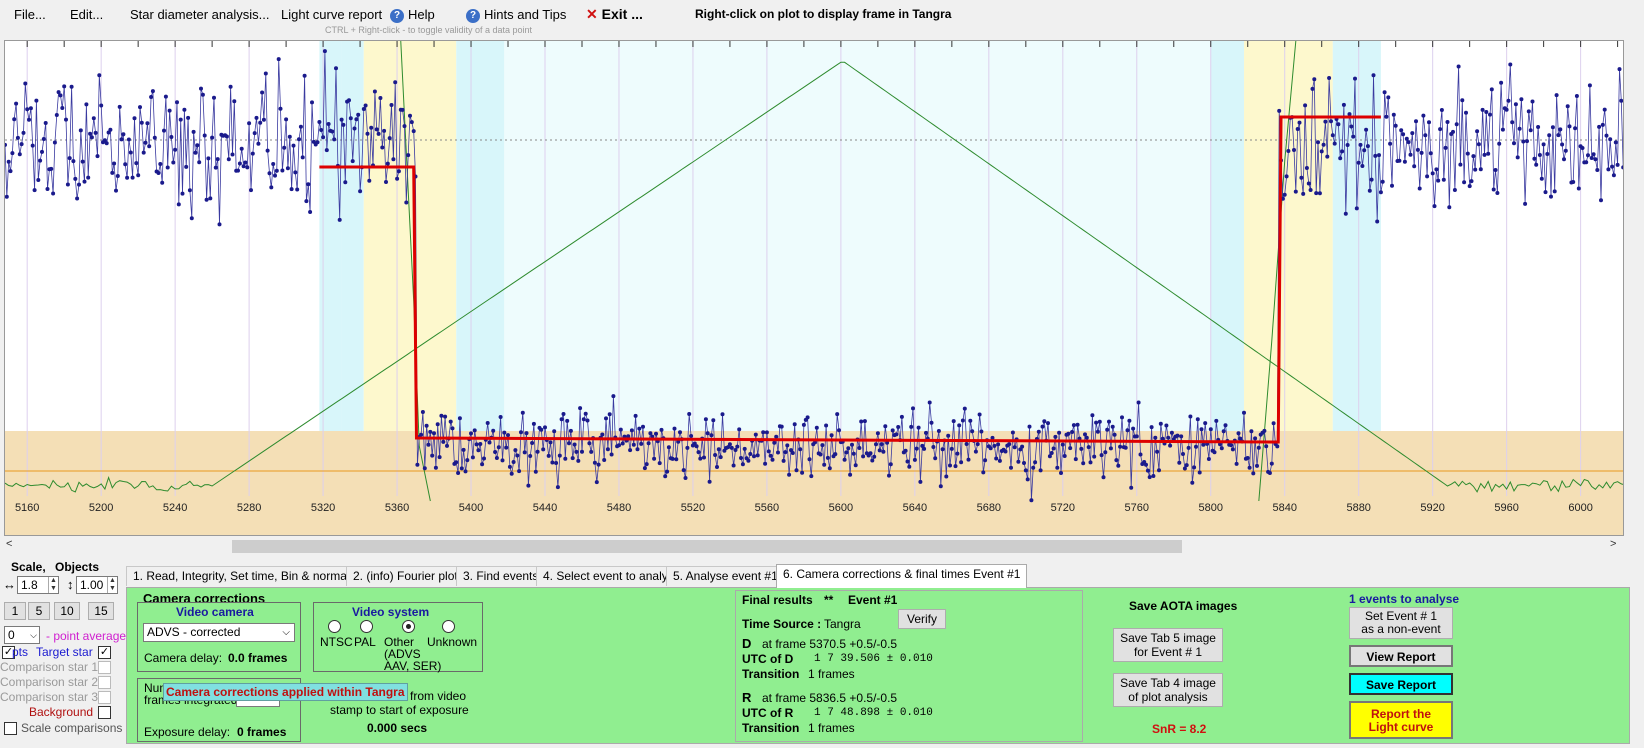 Image resolution: width=1644 pixels, height=748 pixels. Describe the element at coordinates (516, 15) in the screenshot. I see `menu-hints: ? Hints and Tips` at that location.